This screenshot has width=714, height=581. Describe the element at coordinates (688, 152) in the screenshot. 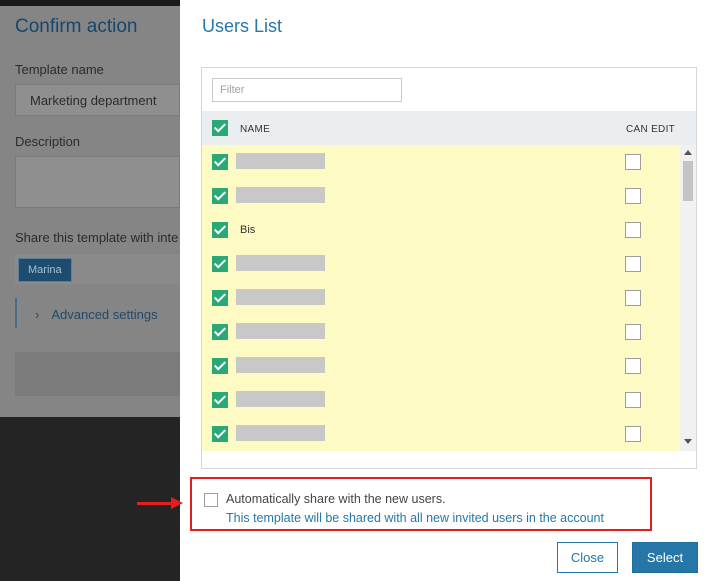

I see `scroll-up-icon` at that location.